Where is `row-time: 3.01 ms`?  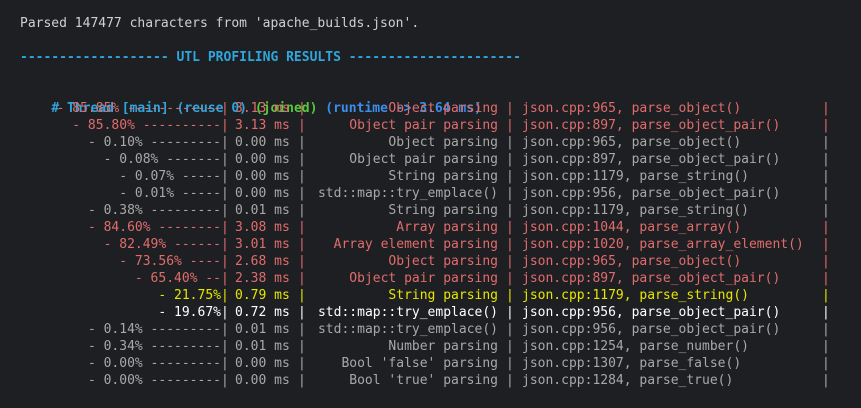
row-time: 3.01 ms is located at coordinates (262, 244).